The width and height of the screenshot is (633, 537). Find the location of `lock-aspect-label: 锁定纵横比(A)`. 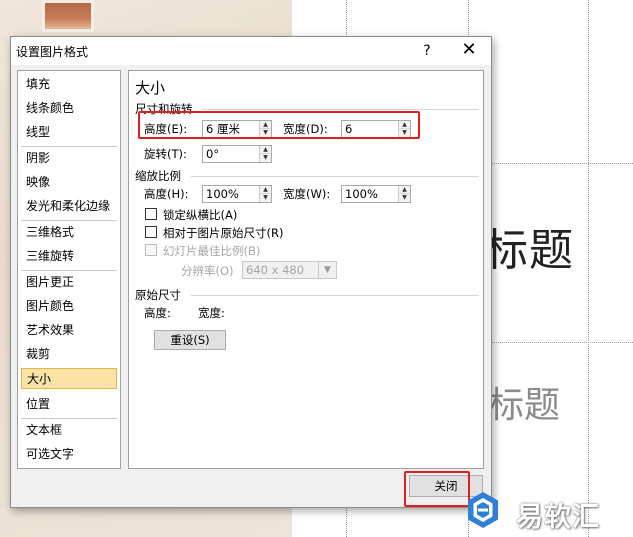

lock-aspect-label: 锁定纵横比(A) is located at coordinates (200, 215).